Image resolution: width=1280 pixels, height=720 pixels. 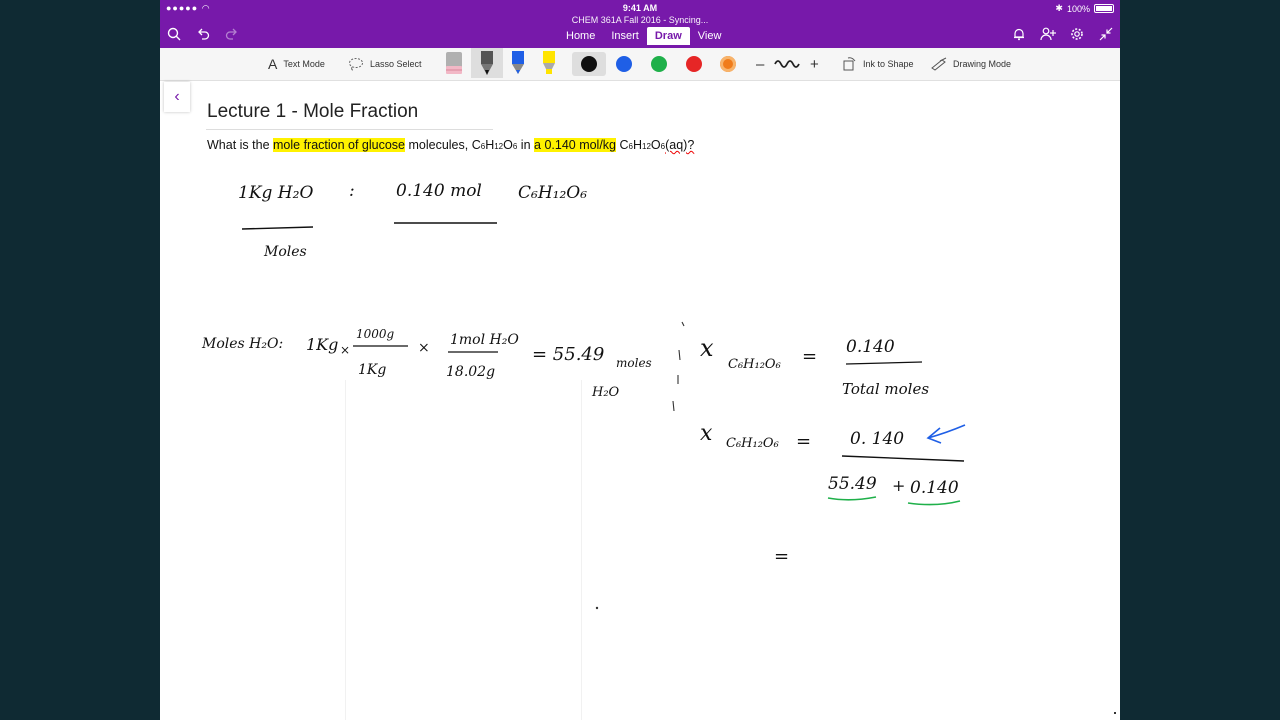 What do you see at coordinates (1106, 34) in the screenshot?
I see `collapse-icon` at bounding box center [1106, 34].